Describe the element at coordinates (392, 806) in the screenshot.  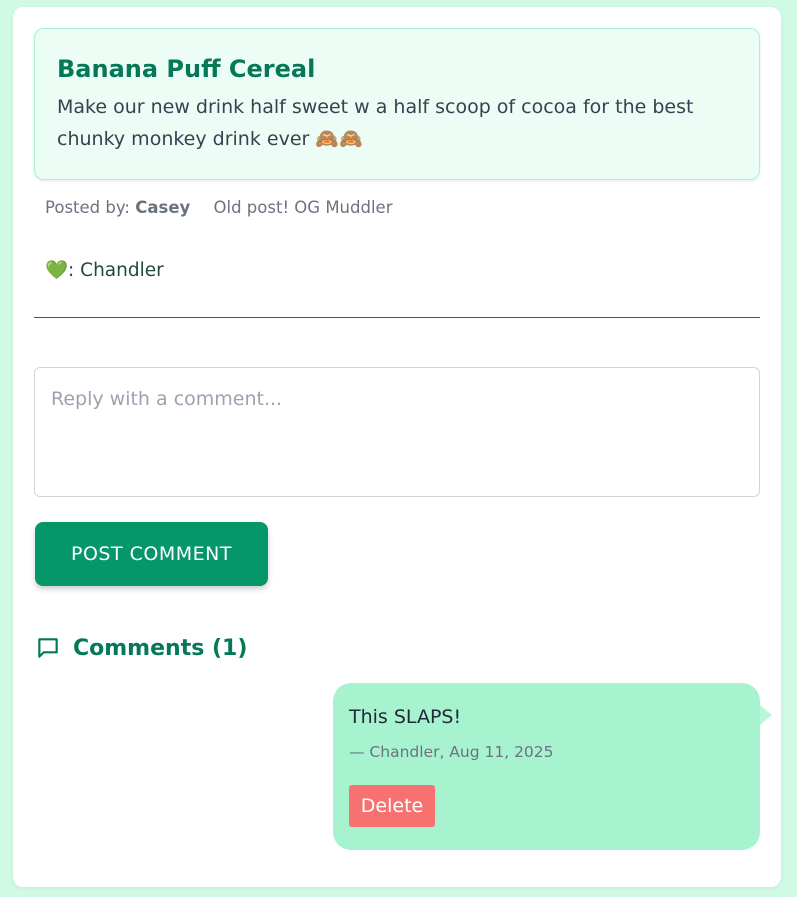
I see `delete-comment-button: Delete` at that location.